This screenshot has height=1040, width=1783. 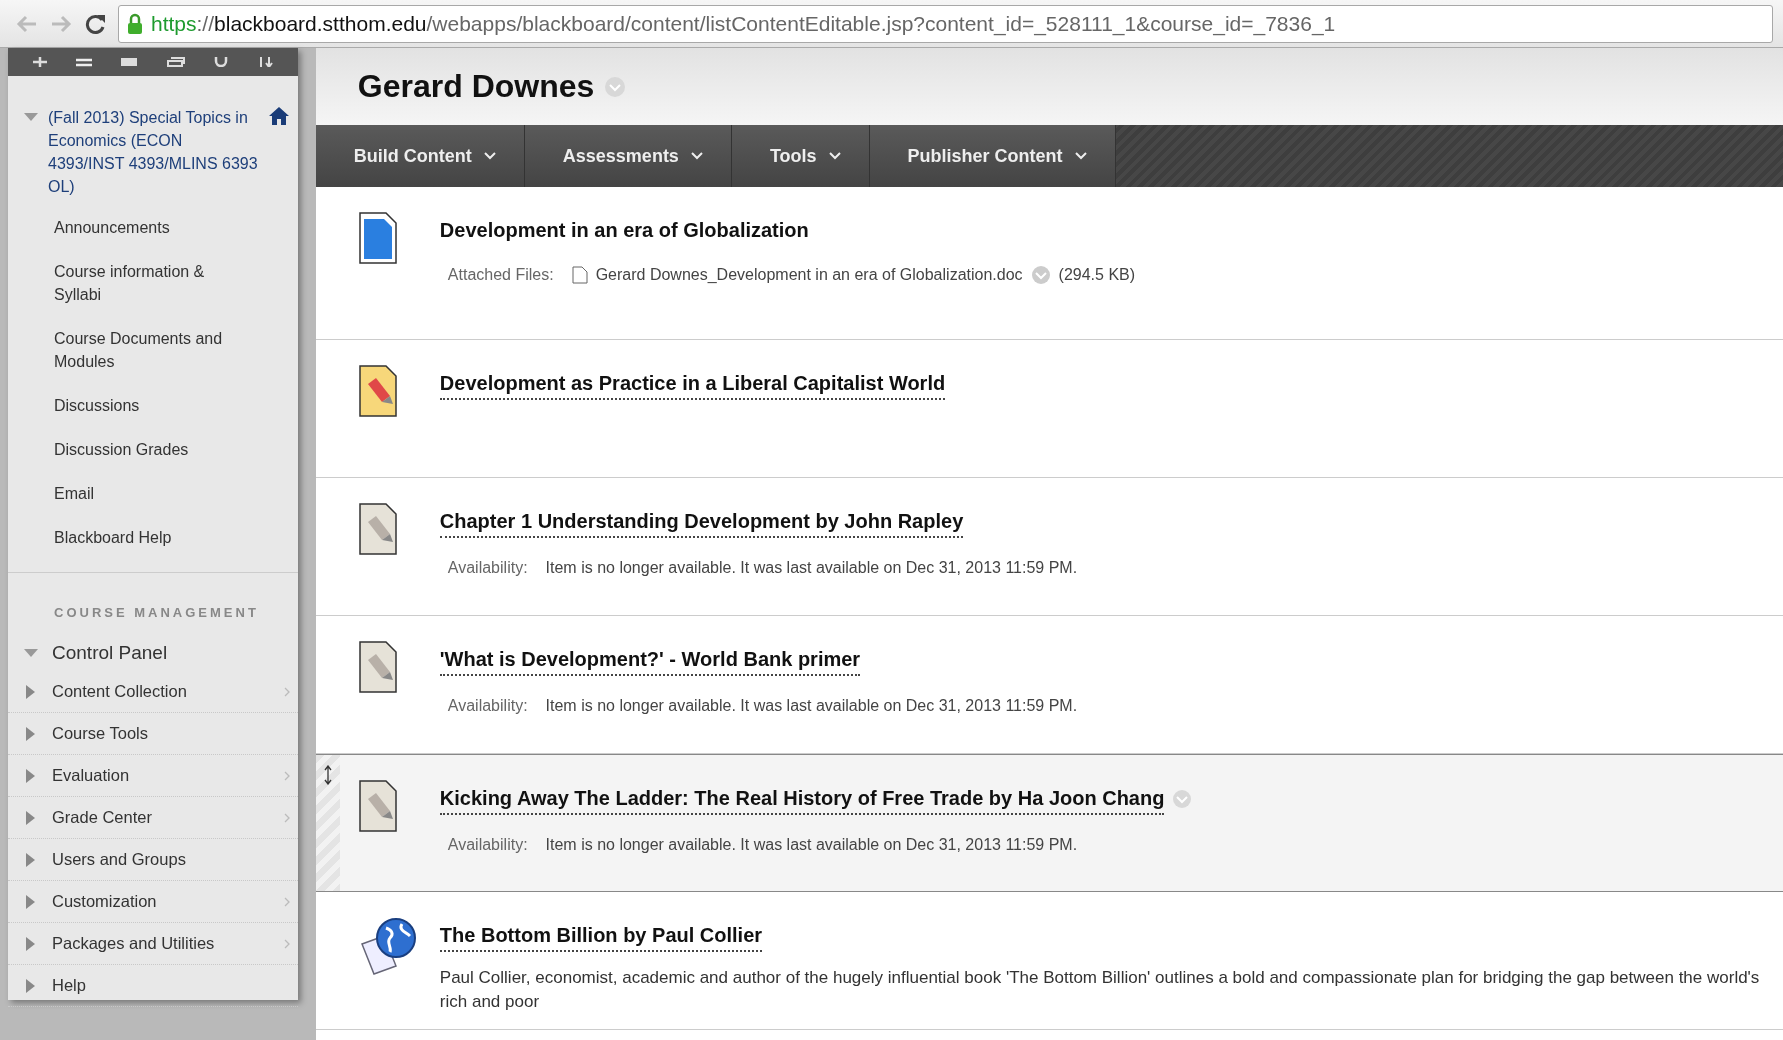 I want to click on section-heading: COURSE MANAGEMENT, so click(x=156, y=613).